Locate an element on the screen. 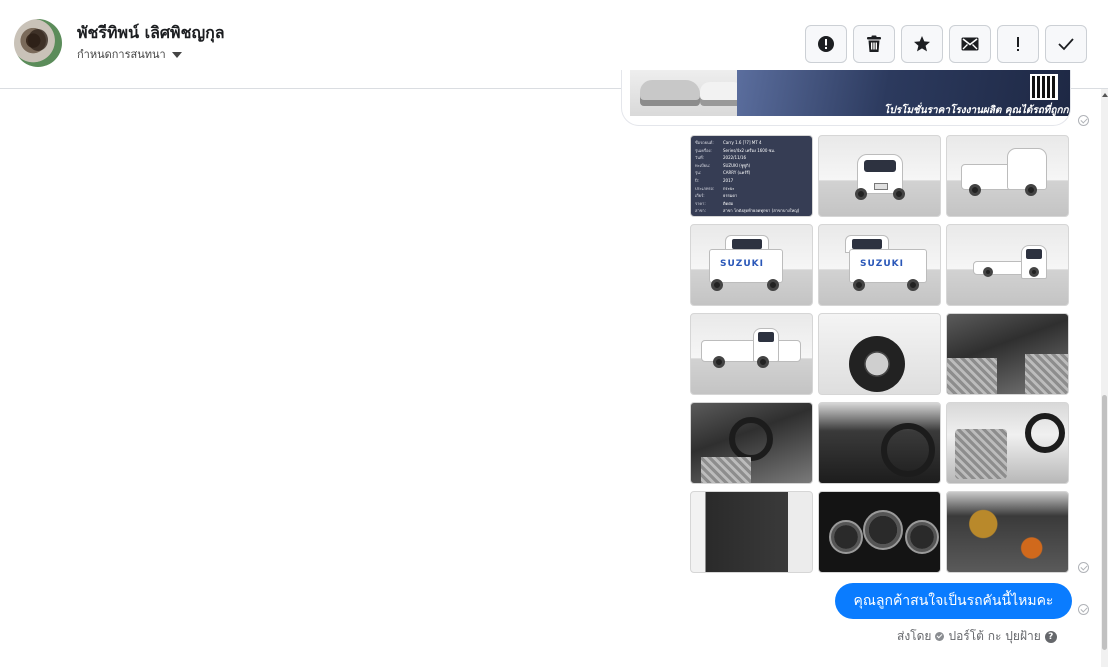  mark-unread-button is located at coordinates (970, 44).